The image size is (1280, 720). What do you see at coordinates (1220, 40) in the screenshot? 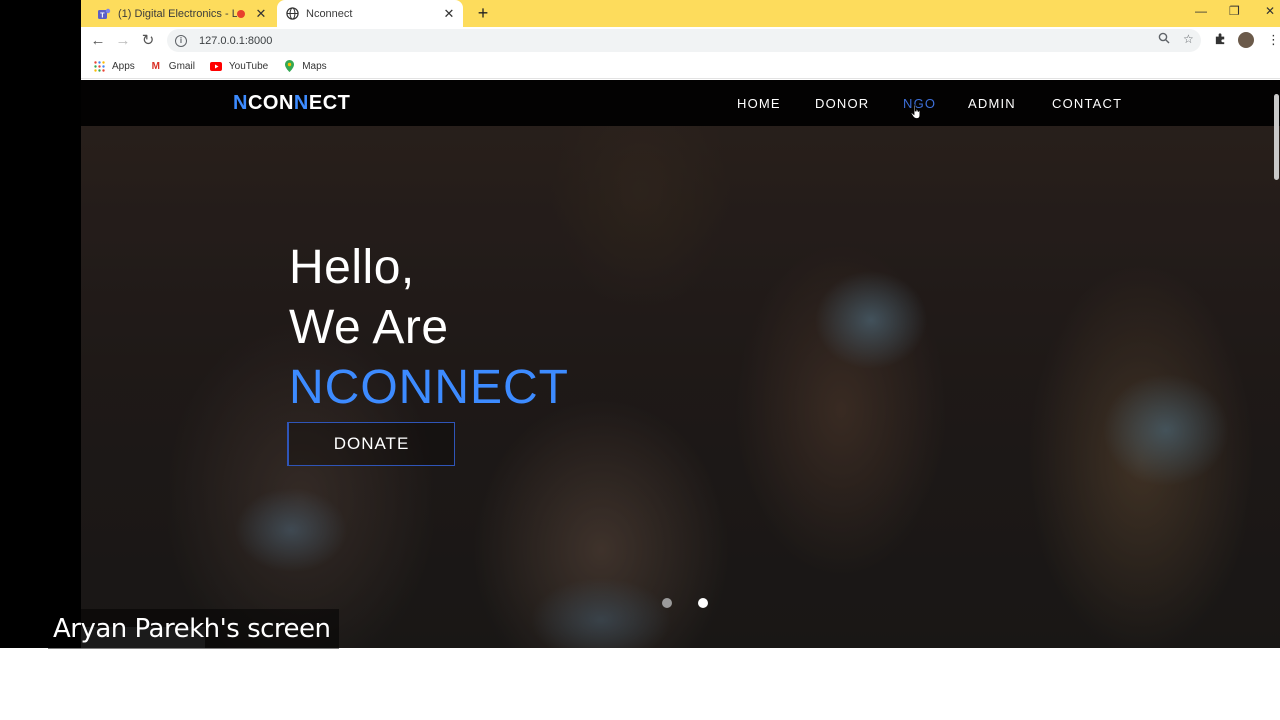
I see `extensions-icon` at bounding box center [1220, 40].